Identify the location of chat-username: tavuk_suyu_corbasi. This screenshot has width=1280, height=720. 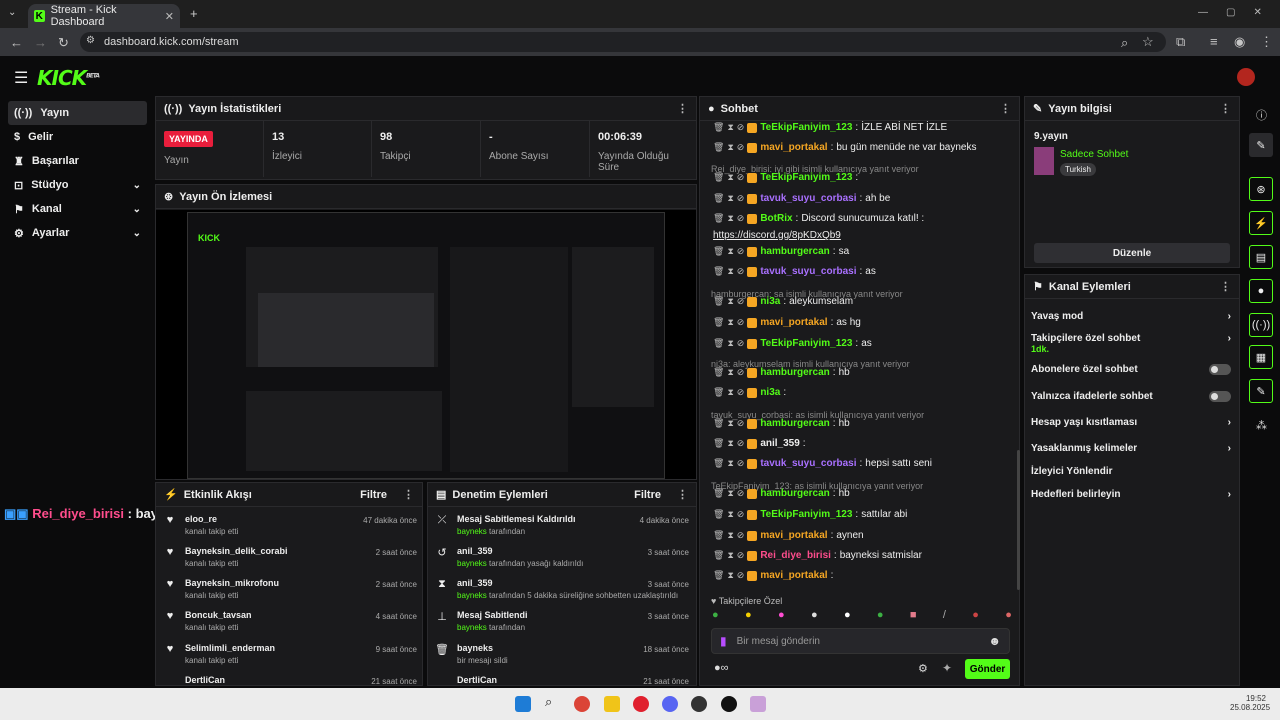
(808, 198).